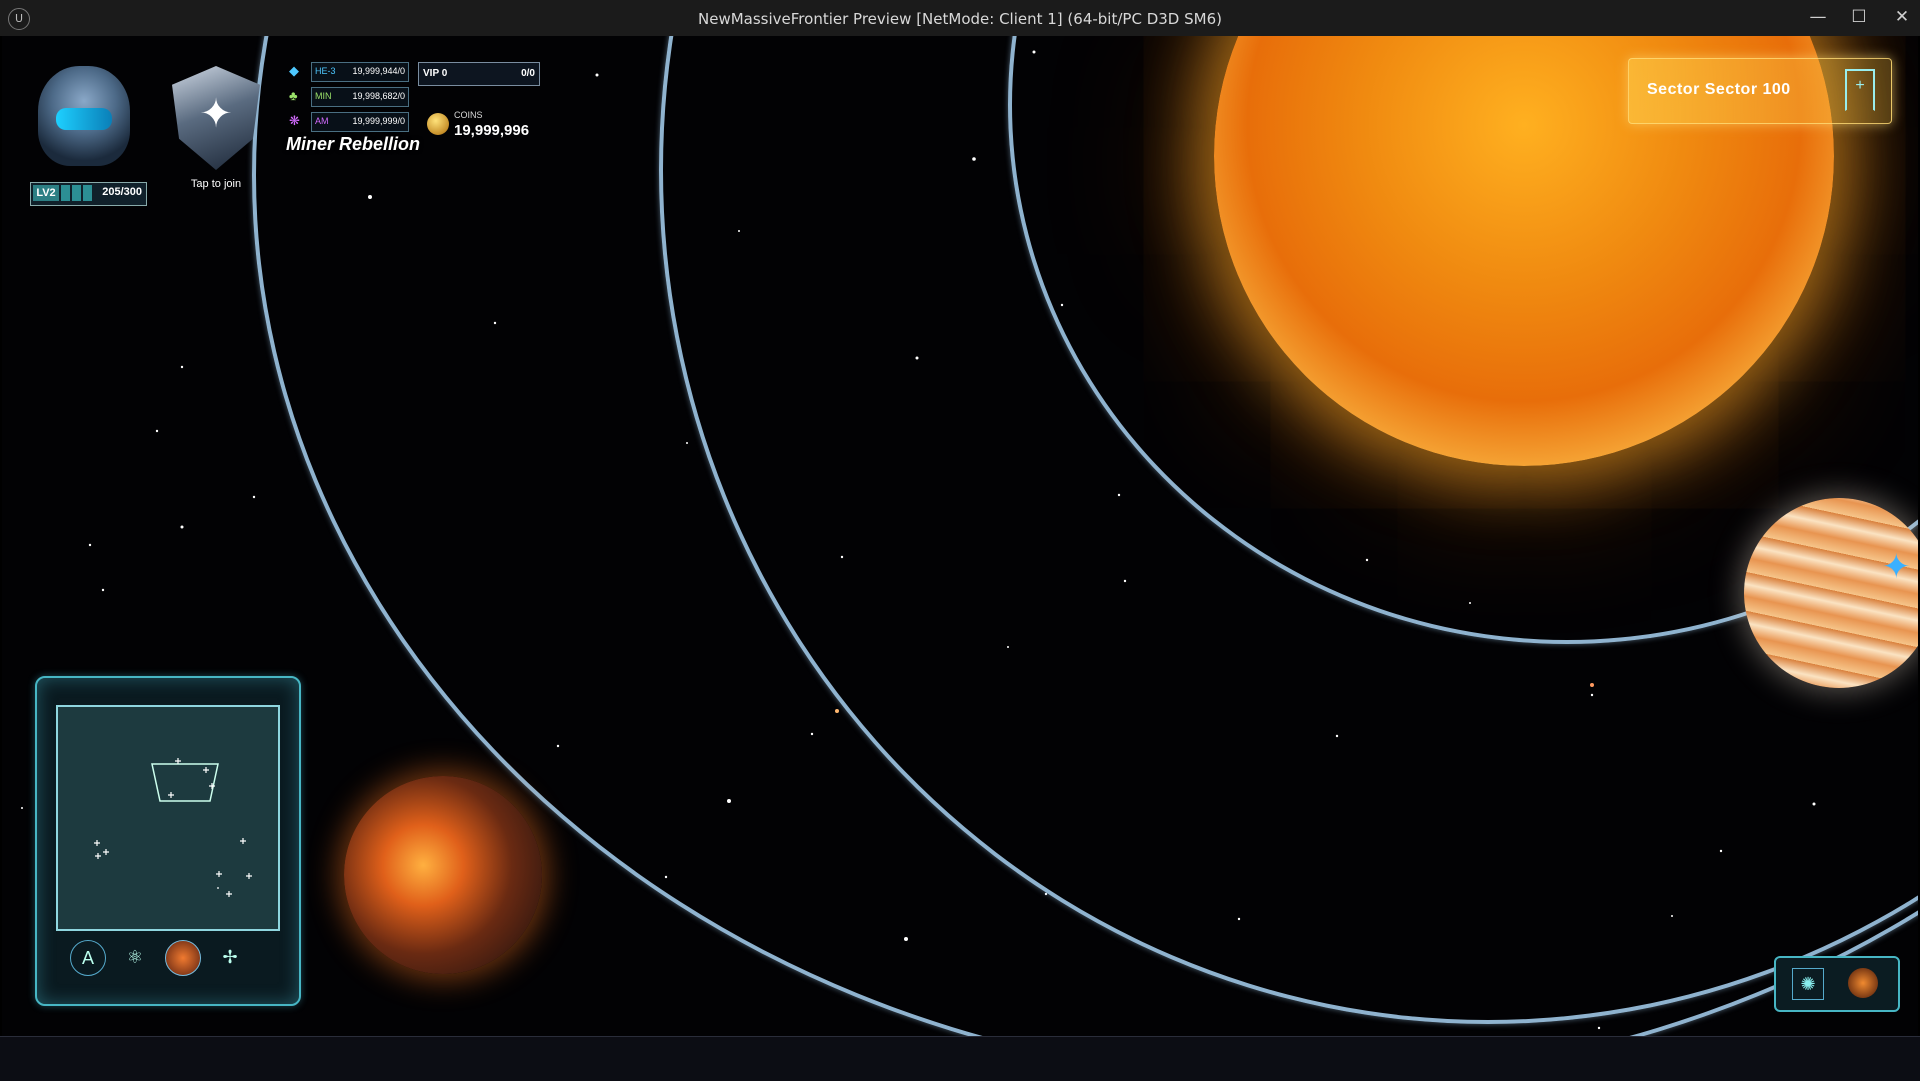  I want to click on sector-panel: Sector Sector 100 +, so click(1760, 91).